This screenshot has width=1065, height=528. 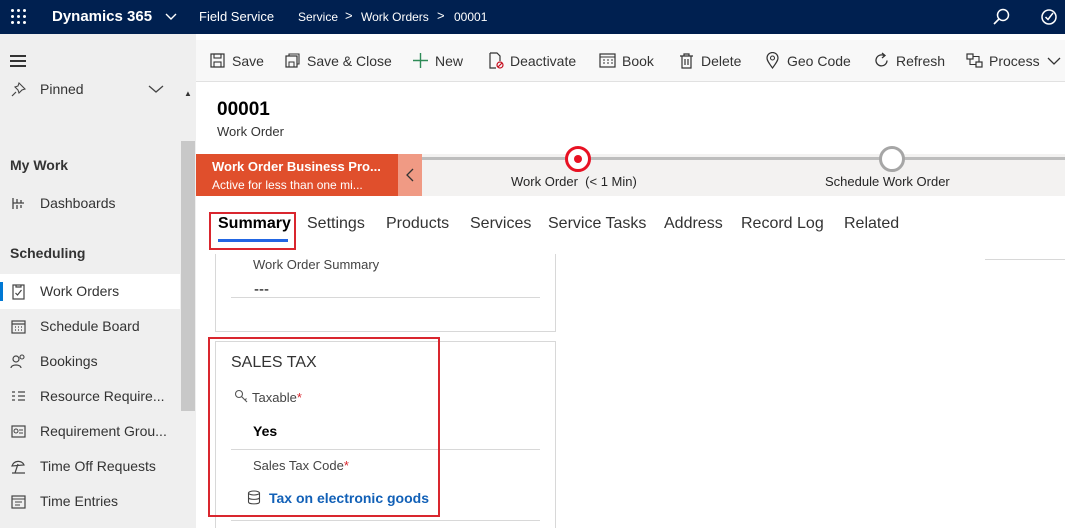 What do you see at coordinates (90, 466) in the screenshot?
I see `nav-item-time-off-requests: Time Off Requests` at bounding box center [90, 466].